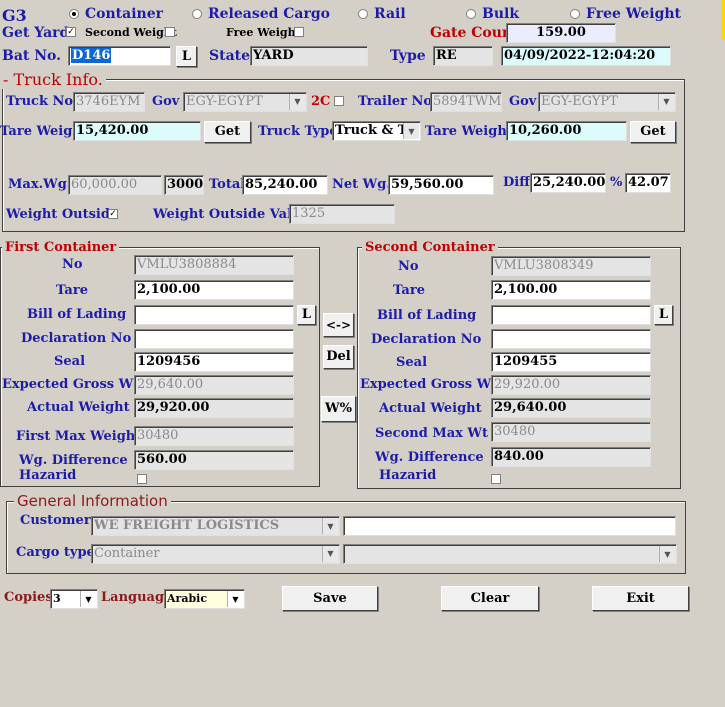 The image size is (725, 707). Describe the element at coordinates (53, 79) in the screenshot. I see `truck-info-title: - Truck Info.` at that location.